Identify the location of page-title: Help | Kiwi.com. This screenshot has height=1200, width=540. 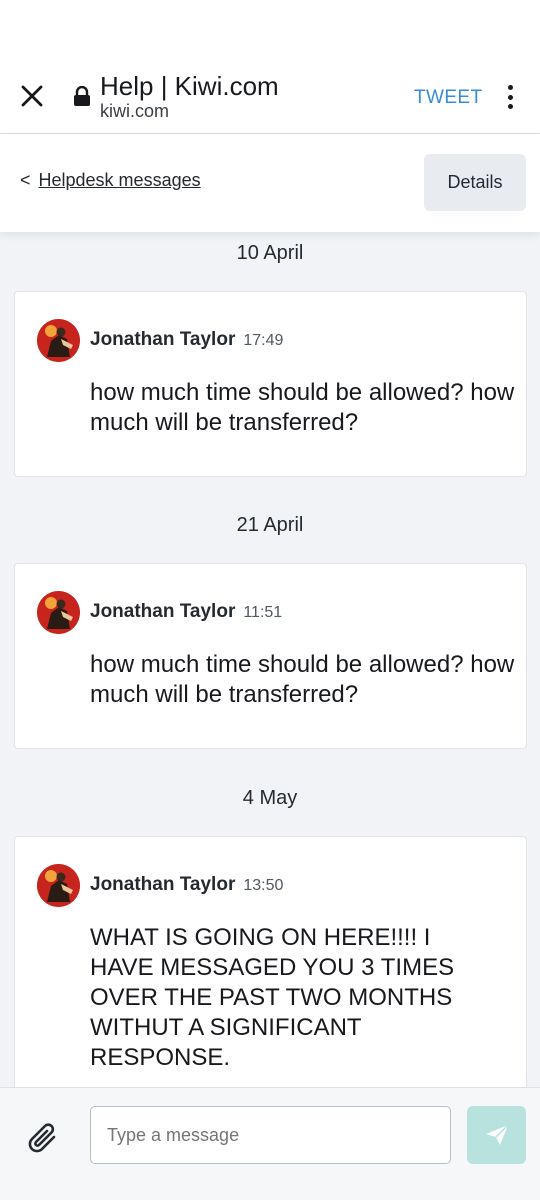
(189, 86).